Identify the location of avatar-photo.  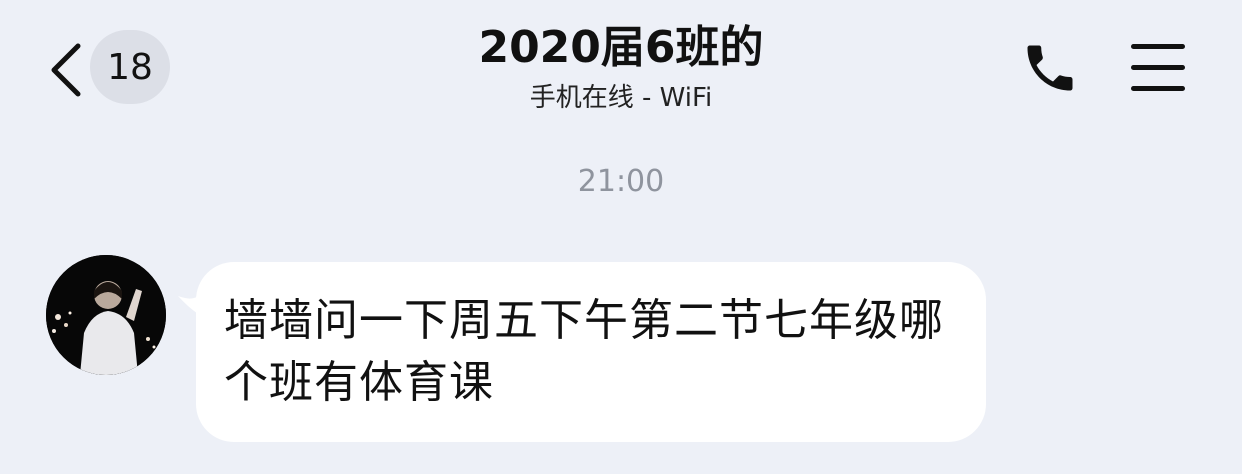
(106, 315).